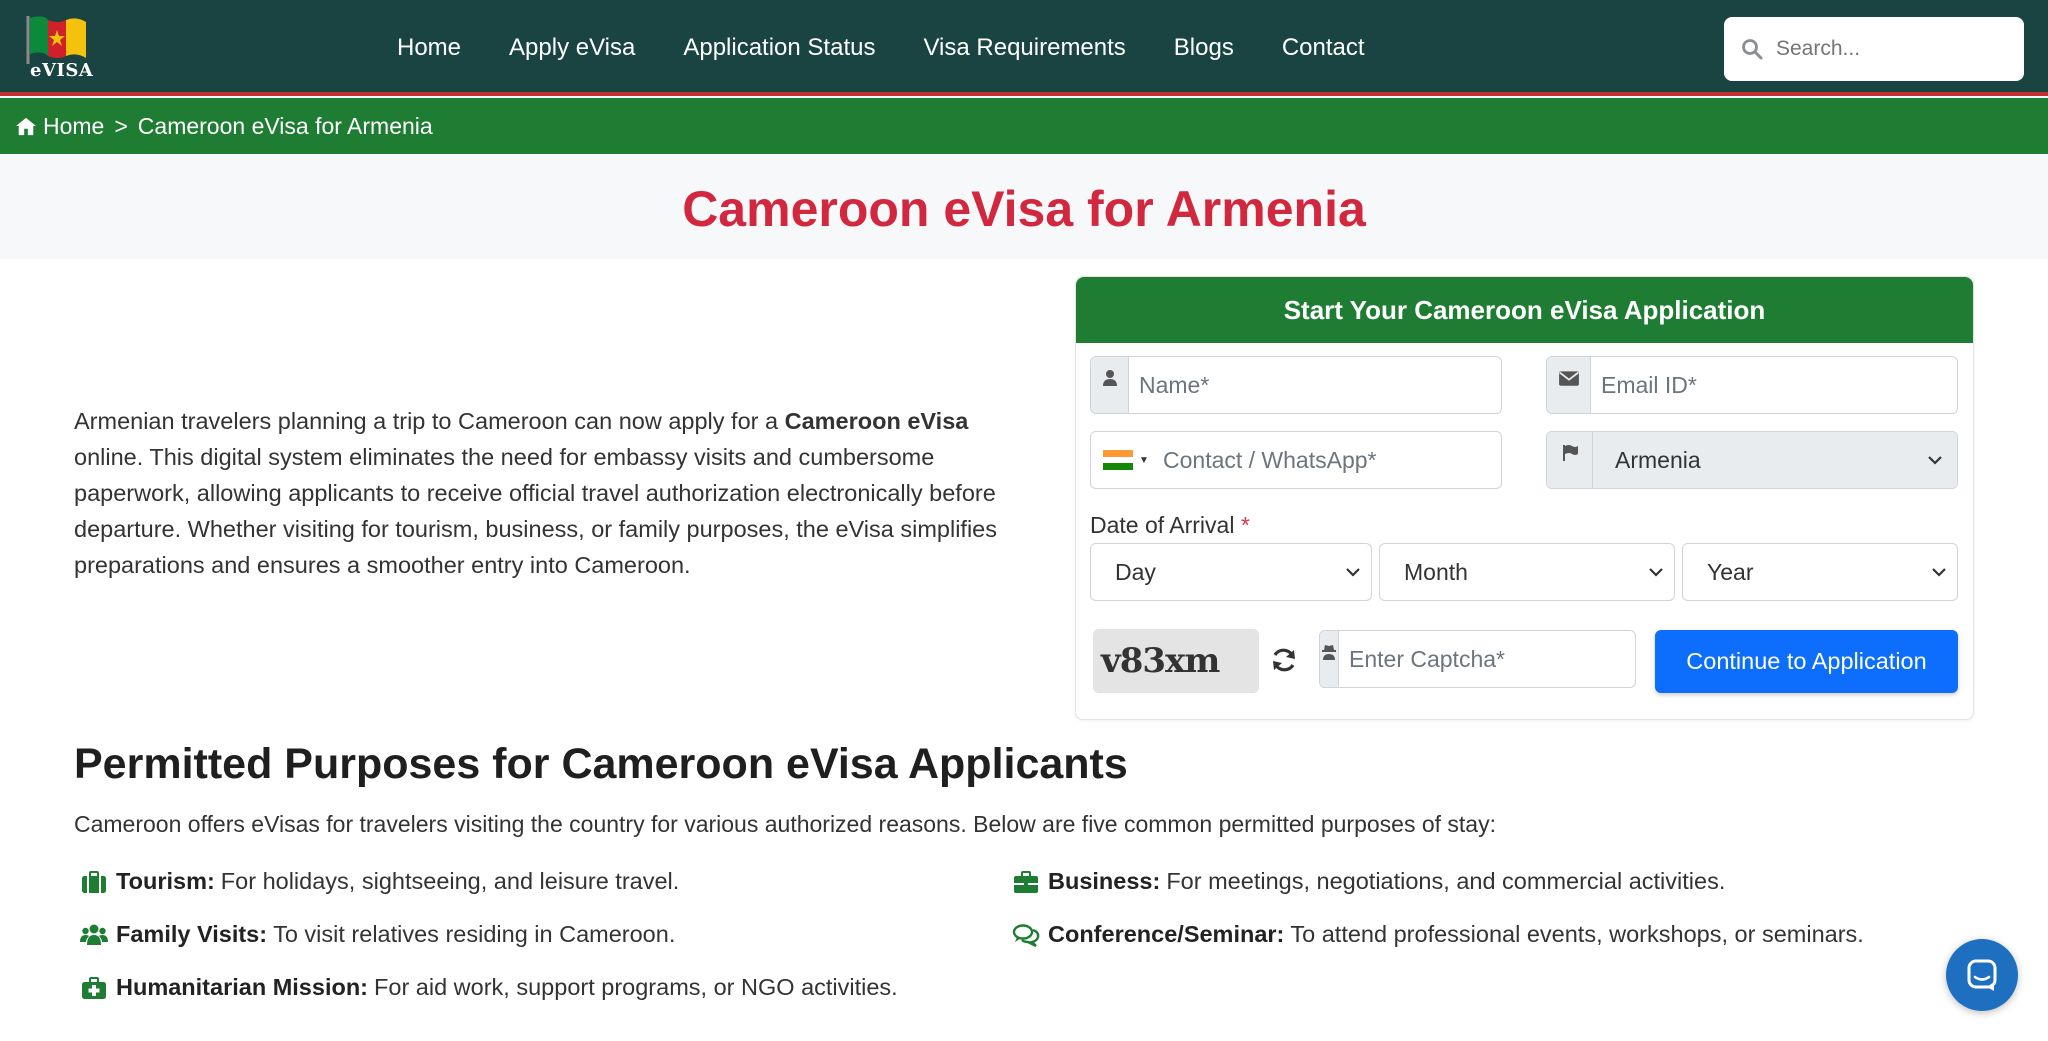 The height and width of the screenshot is (1041, 2048). What do you see at coordinates (1118, 460) in the screenshot?
I see `india-flag-icon` at bounding box center [1118, 460].